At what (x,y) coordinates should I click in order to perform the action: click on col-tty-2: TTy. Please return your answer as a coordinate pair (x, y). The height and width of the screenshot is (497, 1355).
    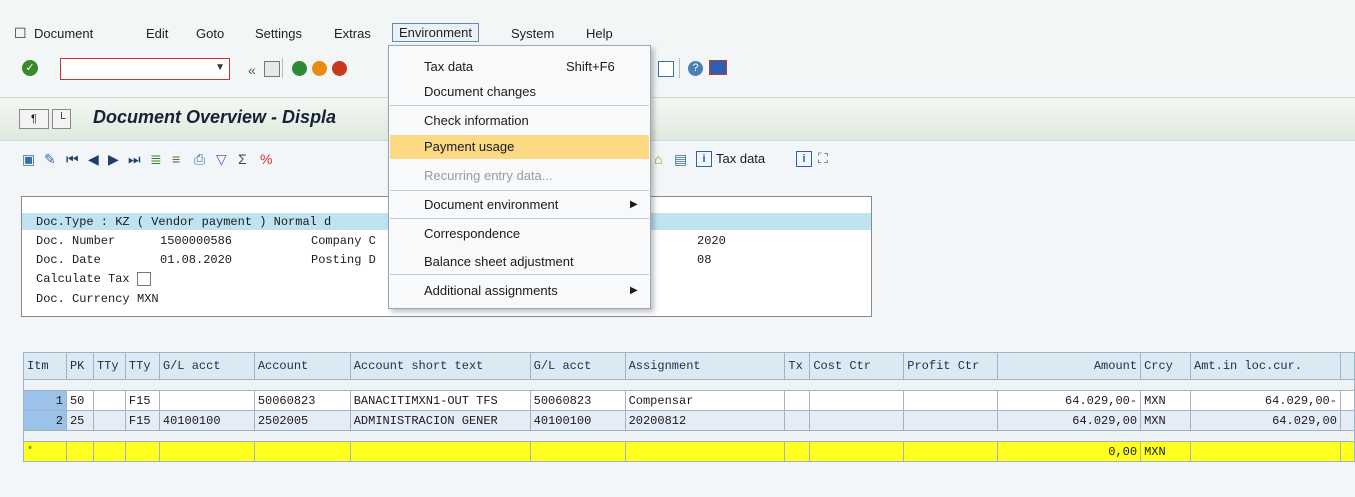
    Looking at the image, I should click on (142, 366).